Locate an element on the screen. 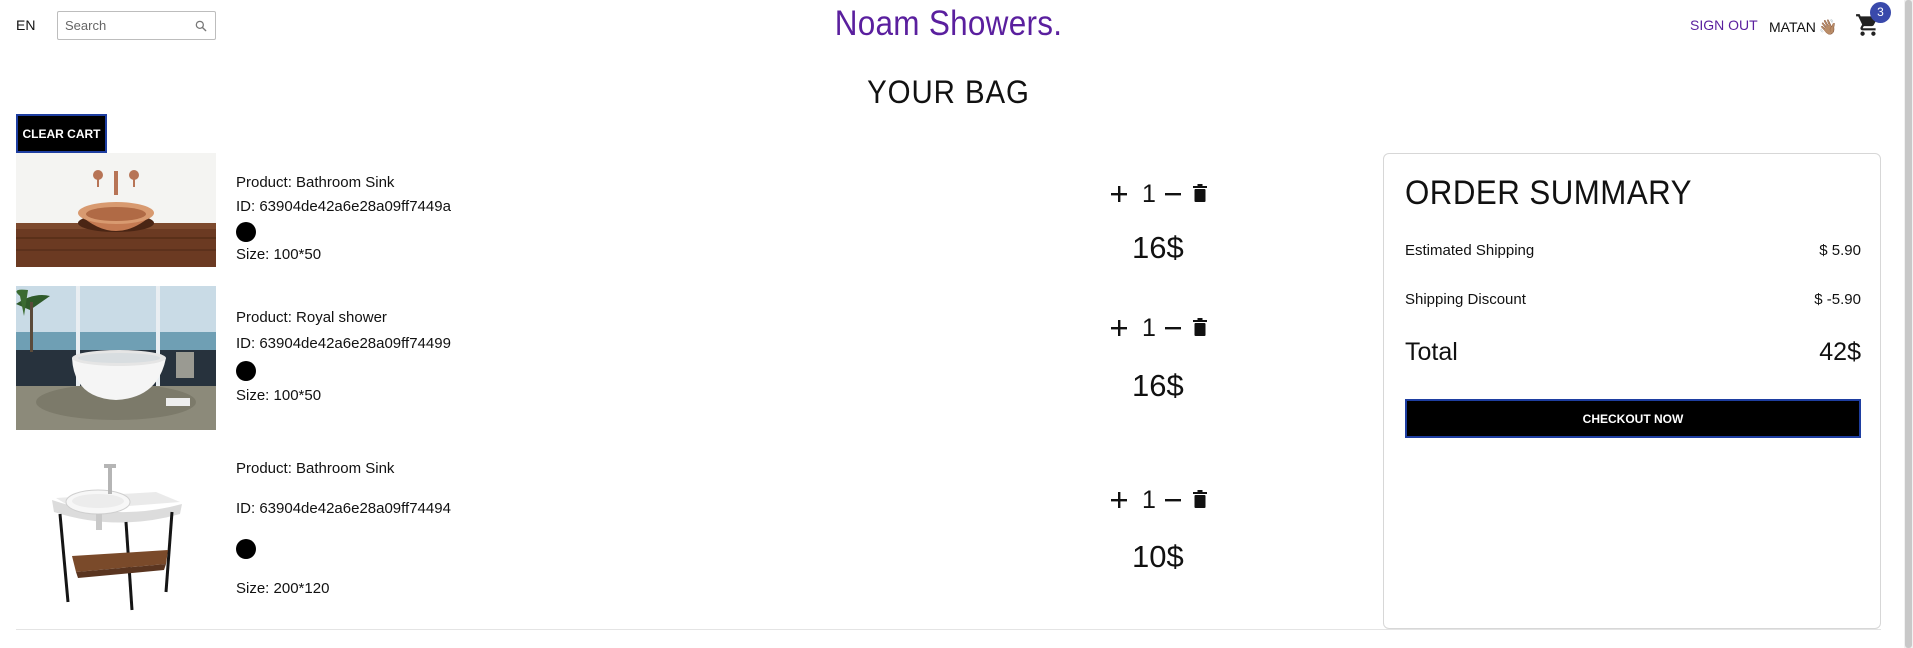 The height and width of the screenshot is (648, 1913). clear-cart-button: CLEAR CART is located at coordinates (61, 133).